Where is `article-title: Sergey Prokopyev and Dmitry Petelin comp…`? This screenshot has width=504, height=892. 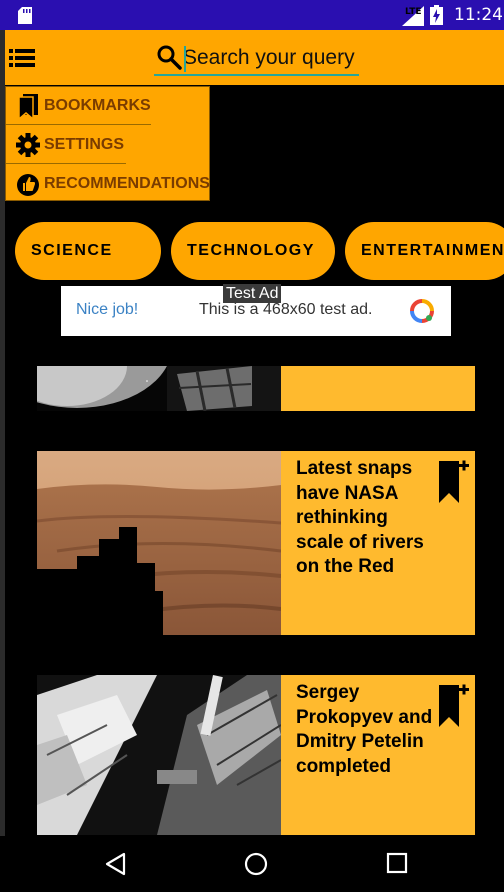
article-title: Sergey Prokopyev and Dmitry Petelin comp… is located at coordinates (364, 729).